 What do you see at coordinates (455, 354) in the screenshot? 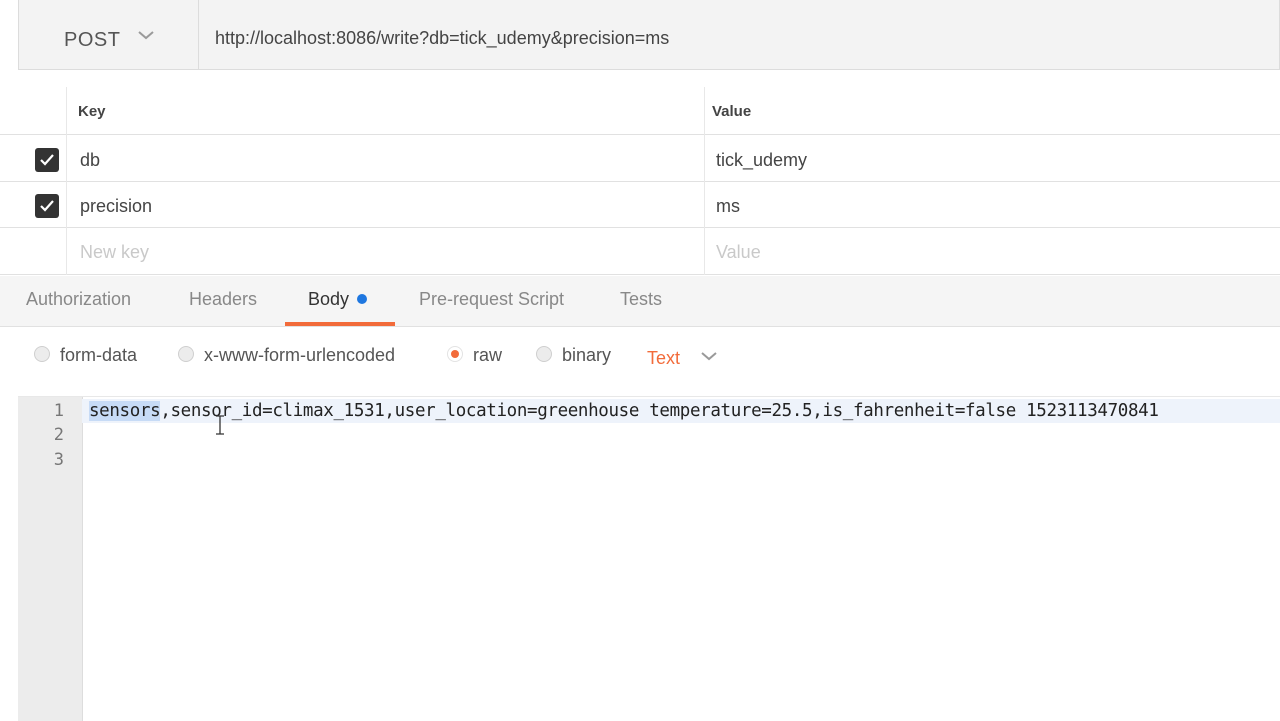
I see `radio-raw` at bounding box center [455, 354].